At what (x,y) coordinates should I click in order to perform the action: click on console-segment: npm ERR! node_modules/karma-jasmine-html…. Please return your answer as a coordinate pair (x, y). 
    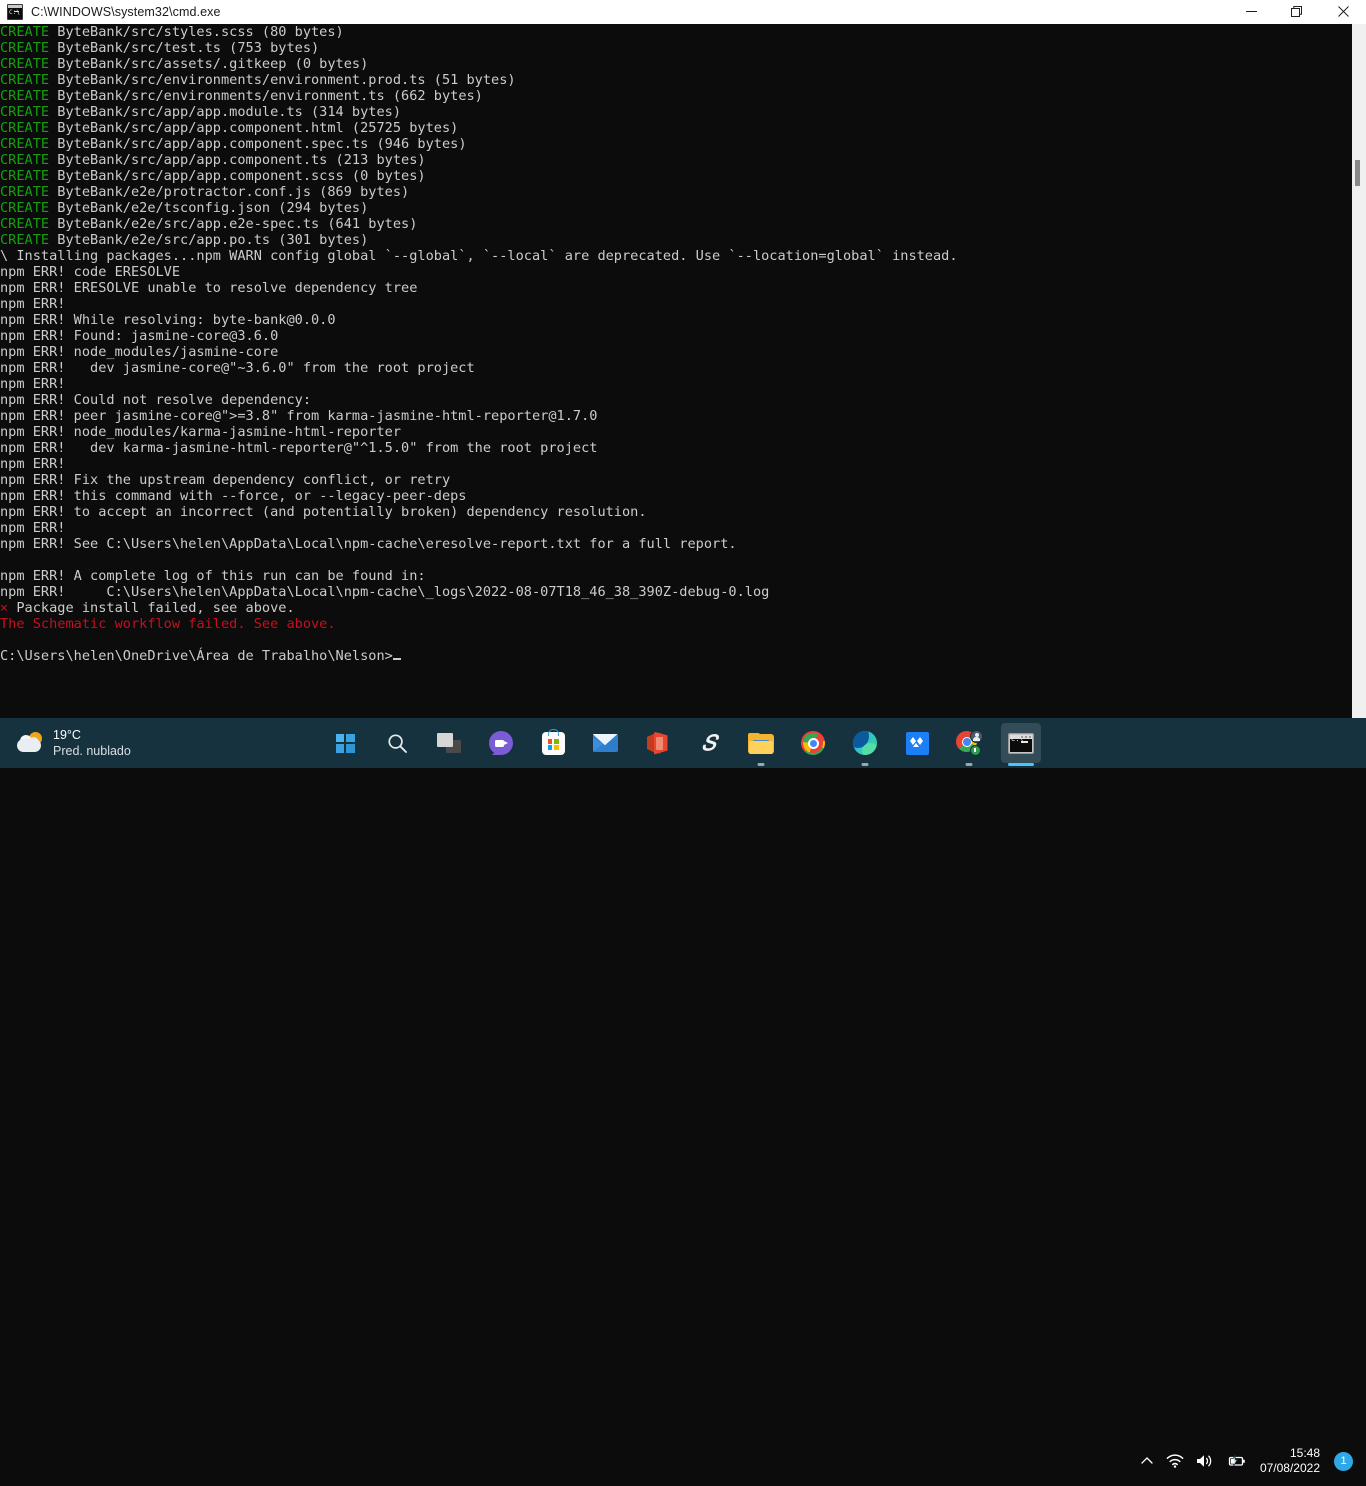
    Looking at the image, I should click on (201, 432).